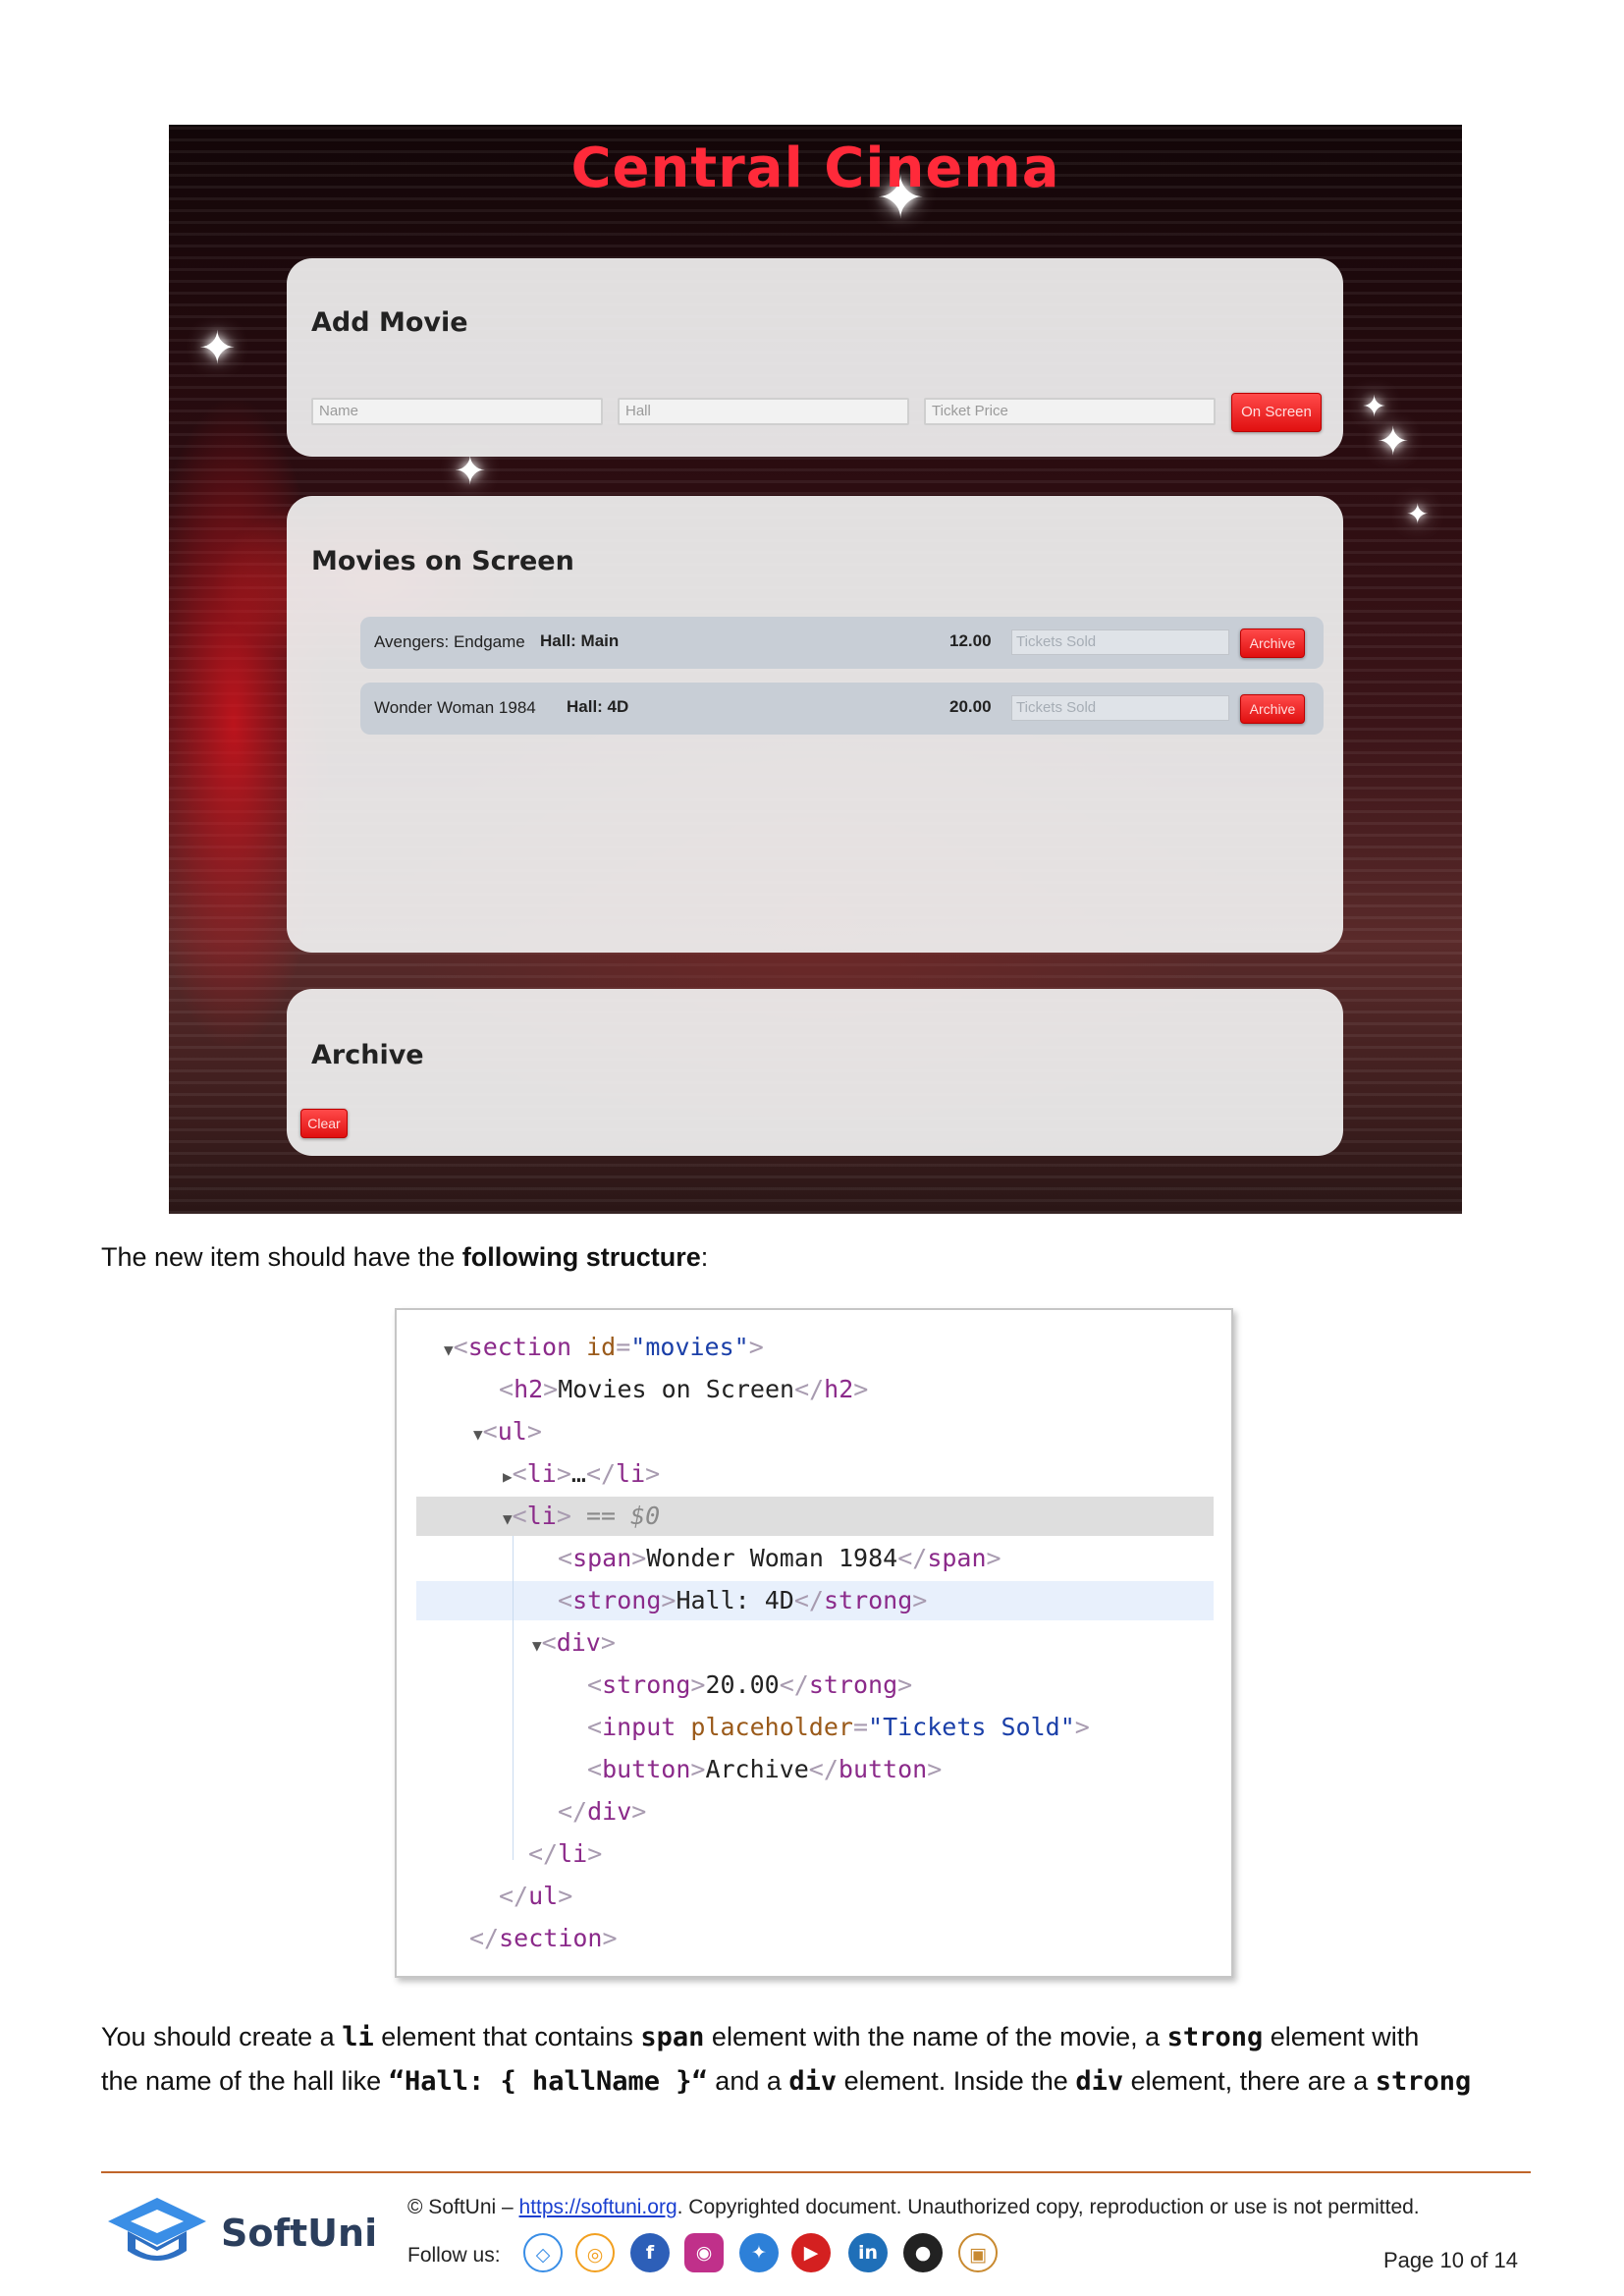  I want to click on code-line-h2: <h2>Movies on Screen</h2>, so click(684, 1389).